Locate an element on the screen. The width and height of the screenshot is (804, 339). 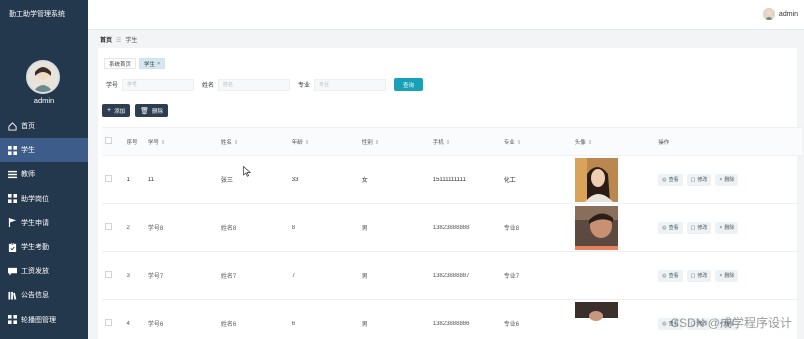
cell-name: 姓名6 is located at coordinates (228, 325).